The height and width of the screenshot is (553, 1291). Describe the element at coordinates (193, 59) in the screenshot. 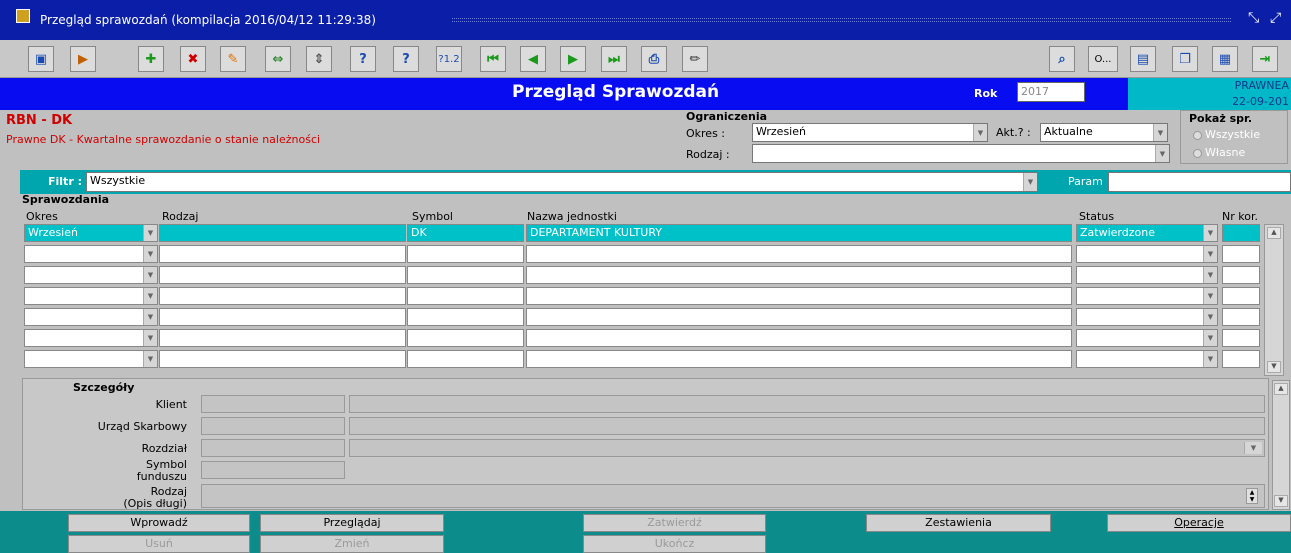

I see `delete-icon: ✖` at that location.